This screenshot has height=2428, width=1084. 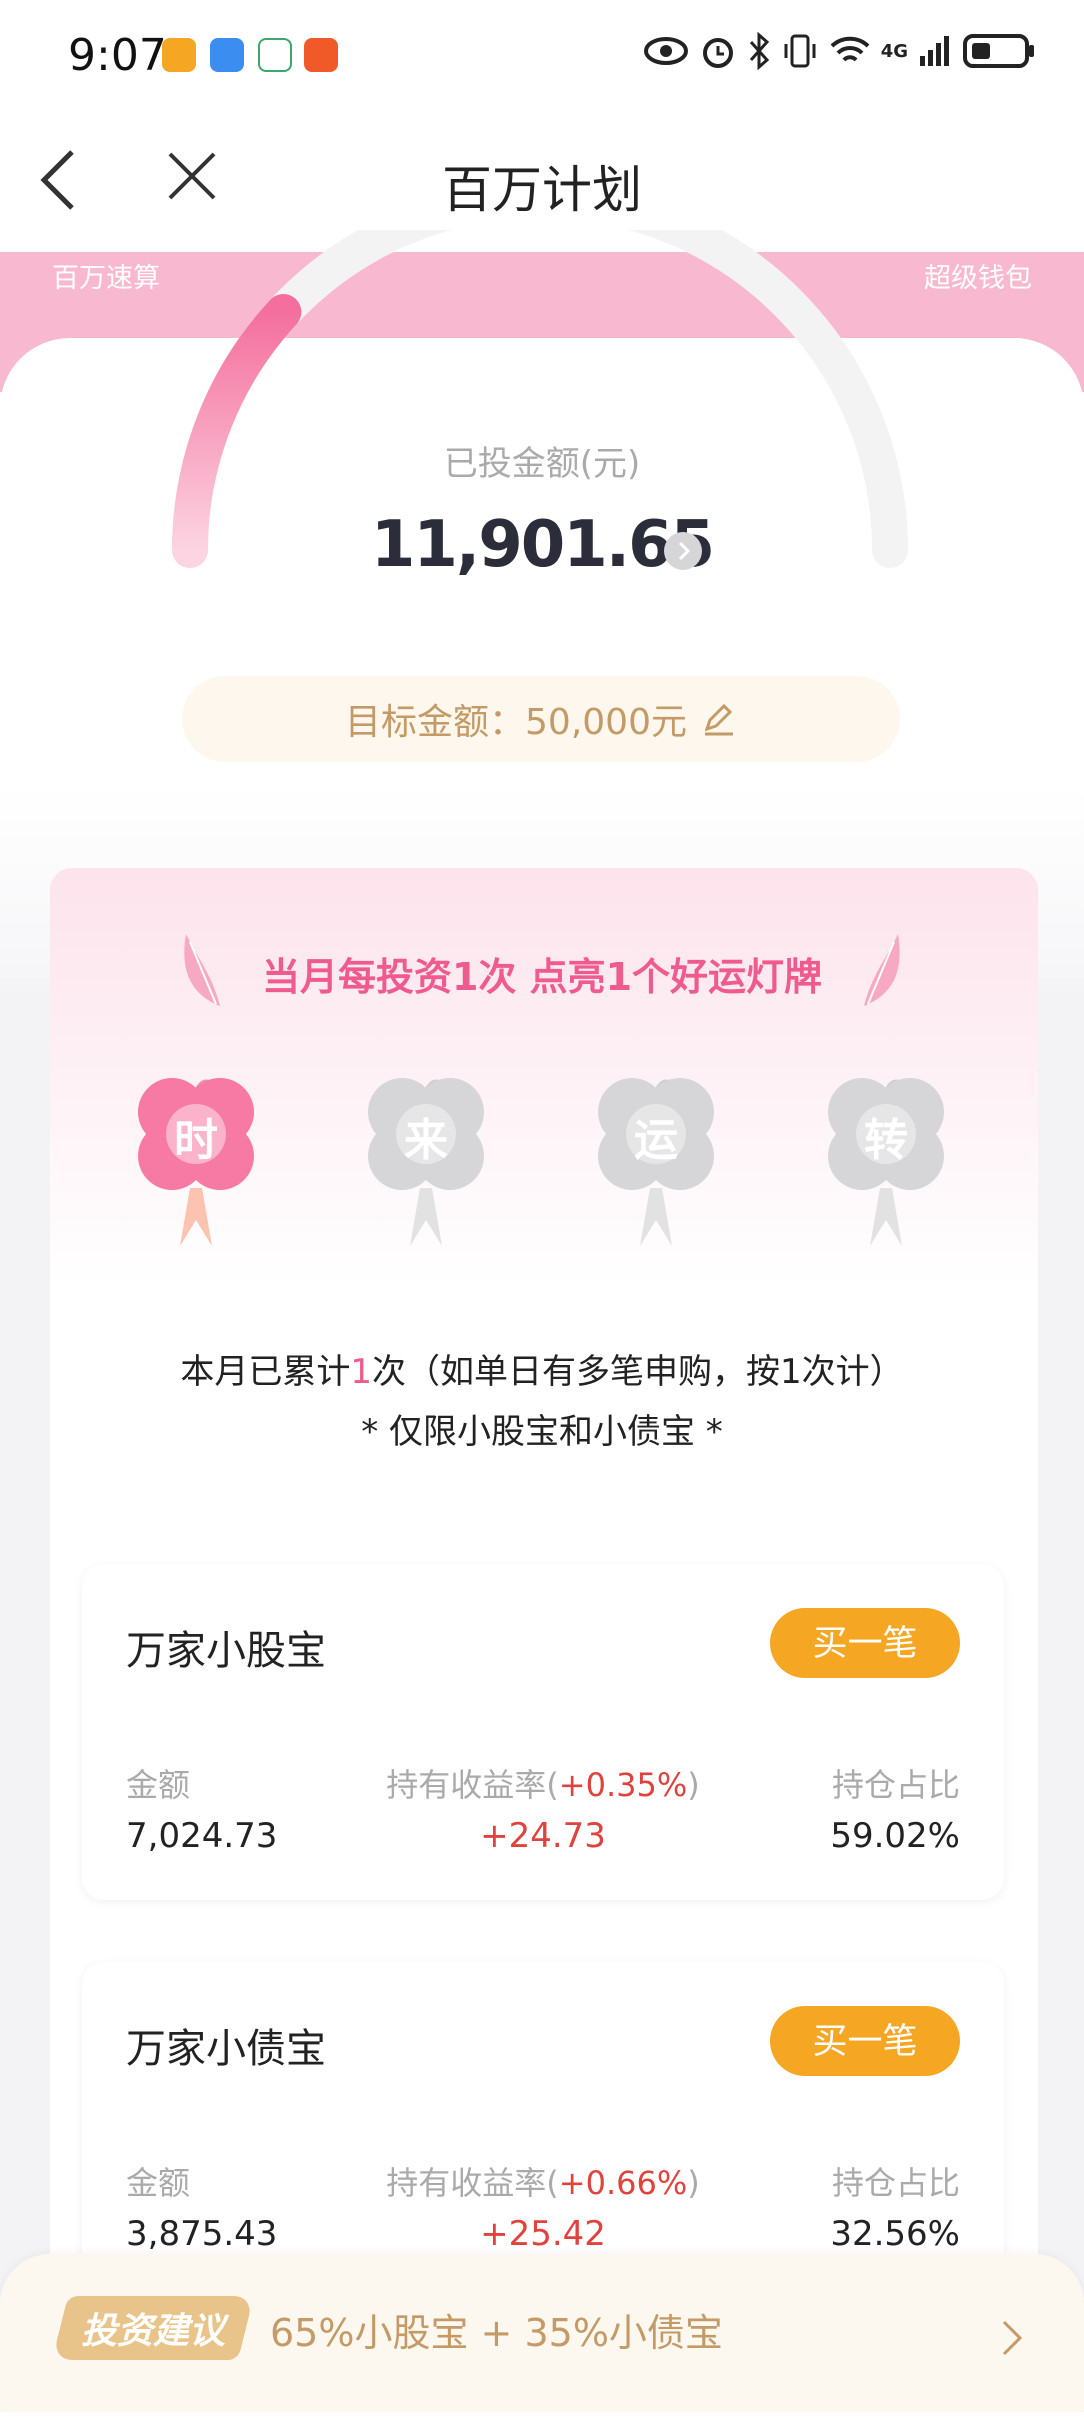 I want to click on shop-notification-icon, so click(x=321, y=55).